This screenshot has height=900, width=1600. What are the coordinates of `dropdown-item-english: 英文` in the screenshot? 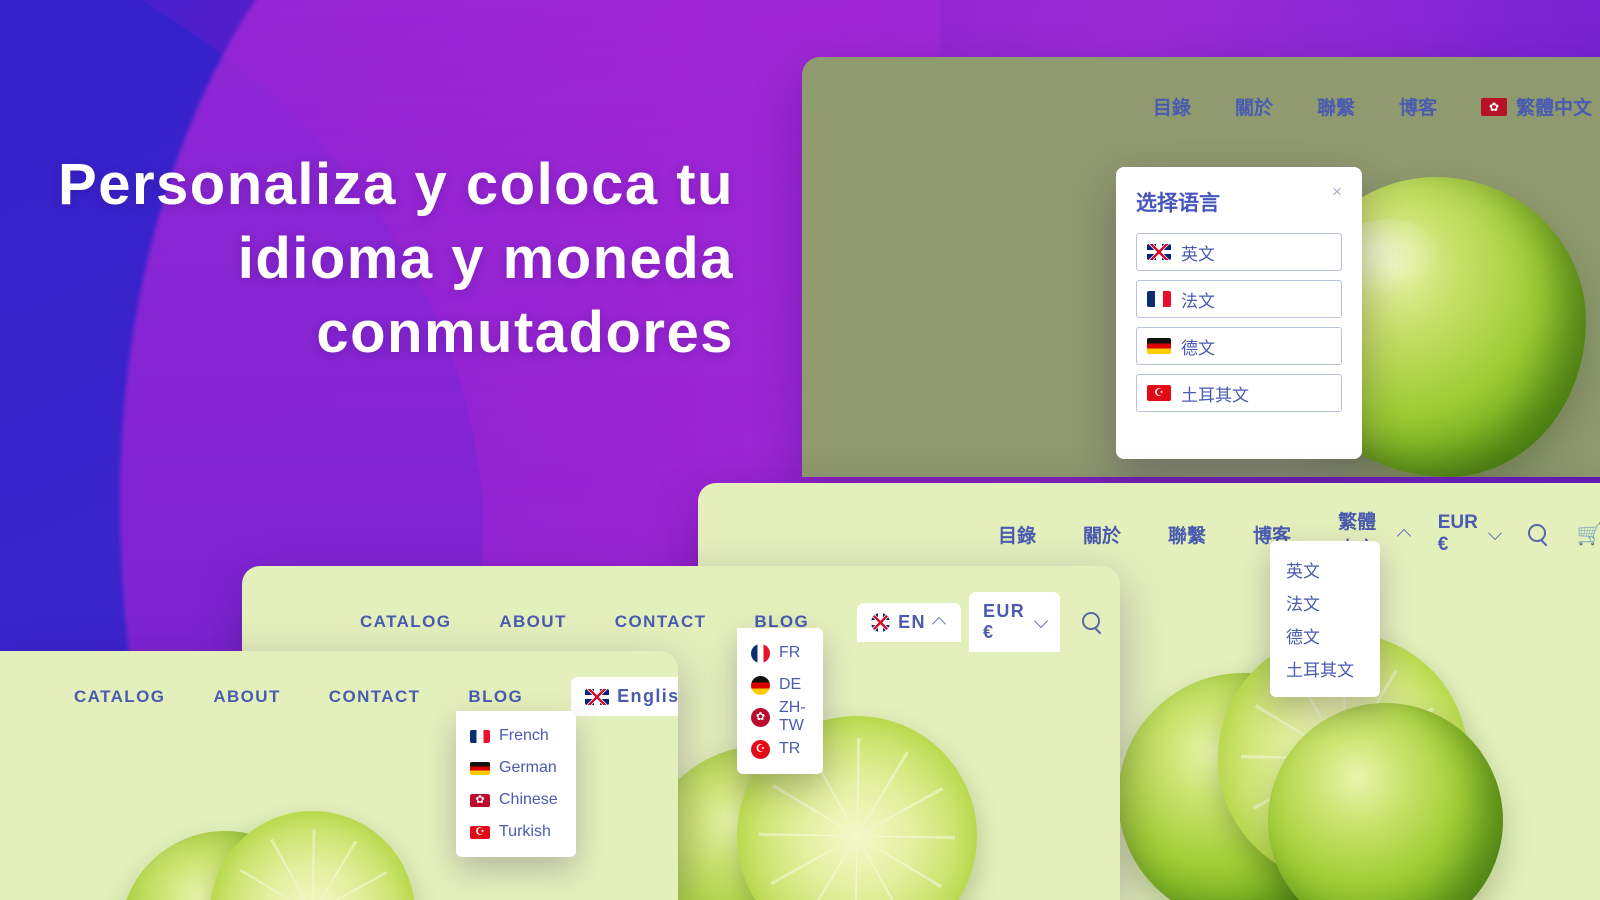 It's located at (1333, 569).